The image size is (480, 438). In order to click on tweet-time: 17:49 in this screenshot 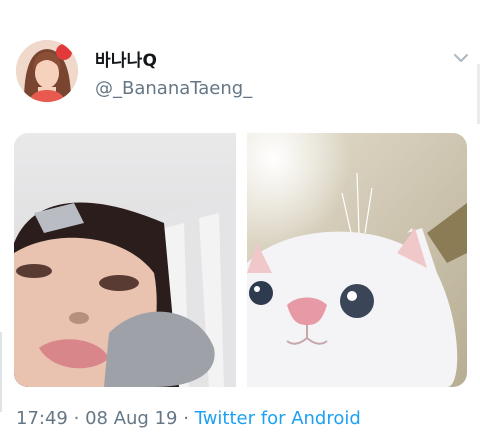, I will do `click(42, 418)`.